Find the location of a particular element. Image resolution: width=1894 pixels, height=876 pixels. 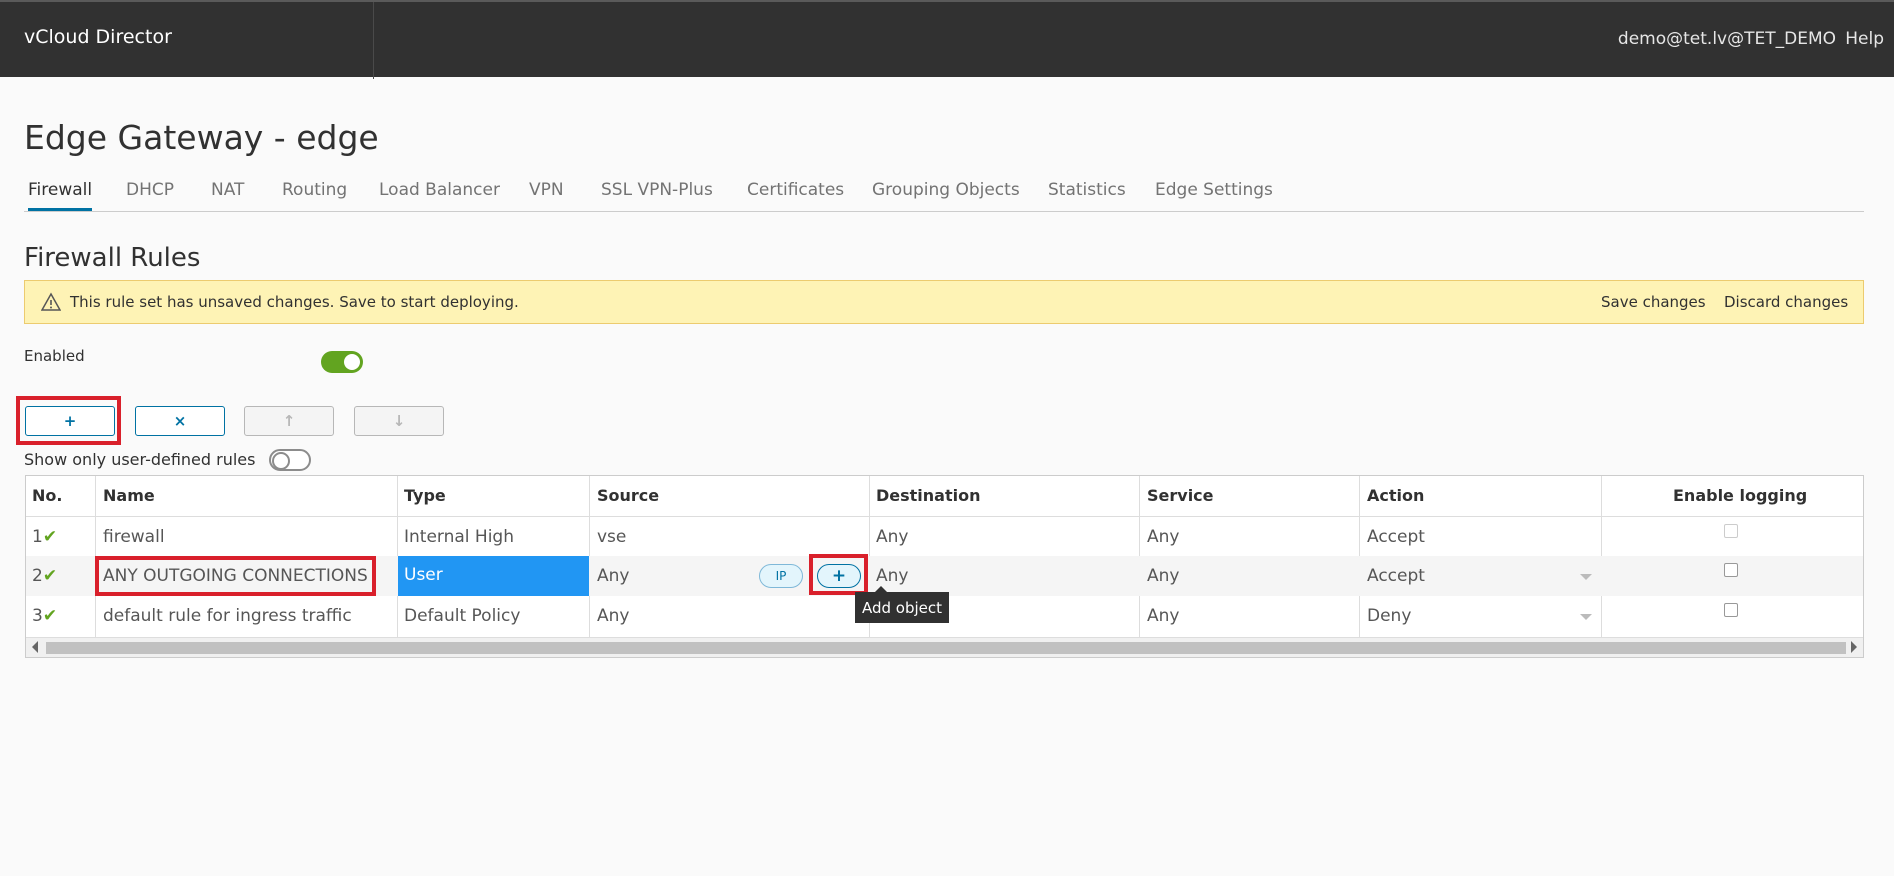

tab-vpn: VPN is located at coordinates (546, 195).